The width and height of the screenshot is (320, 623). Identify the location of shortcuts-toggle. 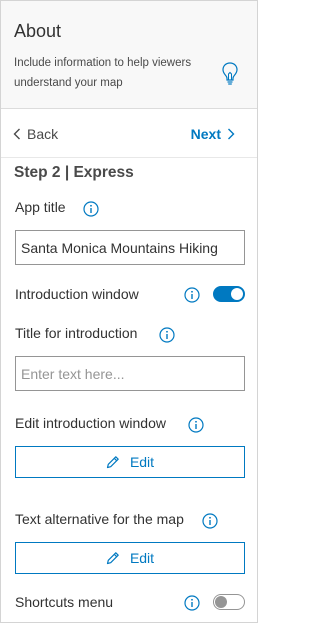
(229, 602).